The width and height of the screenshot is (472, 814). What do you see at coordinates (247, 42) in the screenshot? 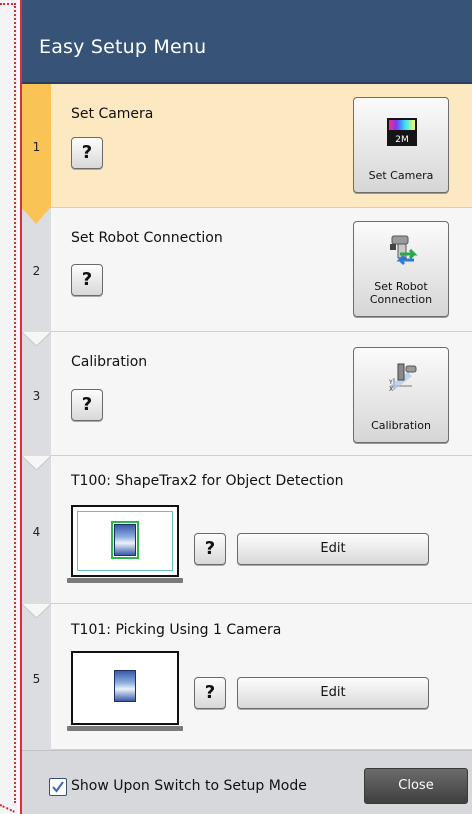
I see `title-bar: Easy Setup Menu` at bounding box center [247, 42].